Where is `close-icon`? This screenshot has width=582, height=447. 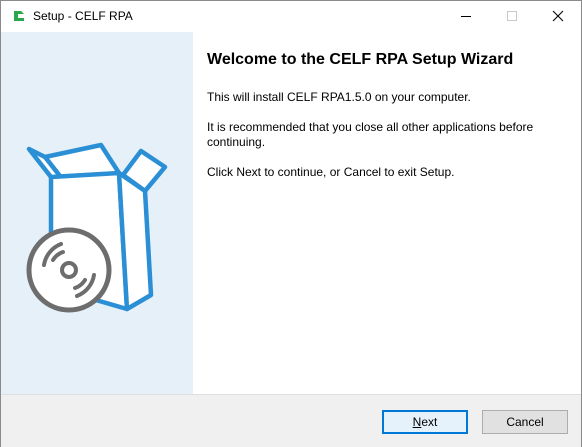
close-icon is located at coordinates (558, 16).